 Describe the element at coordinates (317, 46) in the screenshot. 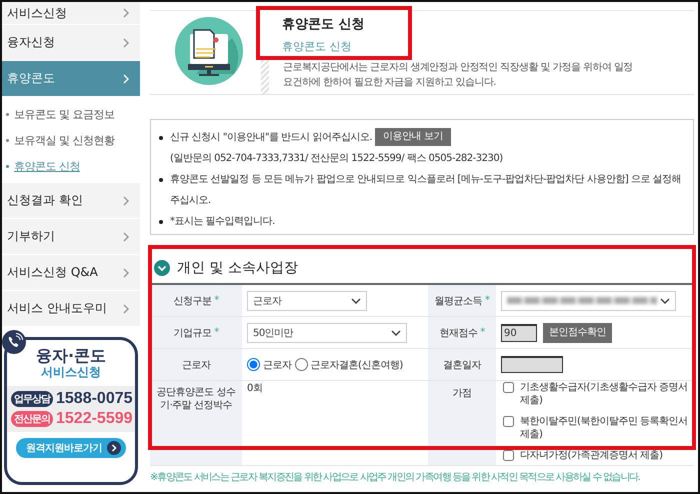

I see `breadcrumb: 휴양콘도 신청` at that location.